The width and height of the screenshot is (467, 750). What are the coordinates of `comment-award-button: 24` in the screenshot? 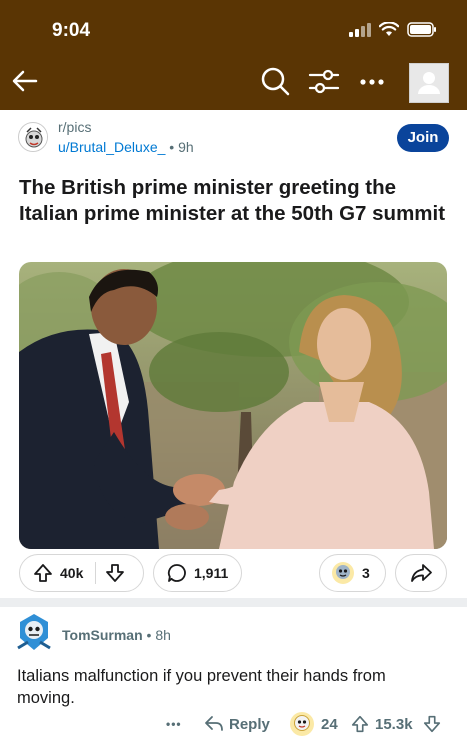 It's located at (313, 724).